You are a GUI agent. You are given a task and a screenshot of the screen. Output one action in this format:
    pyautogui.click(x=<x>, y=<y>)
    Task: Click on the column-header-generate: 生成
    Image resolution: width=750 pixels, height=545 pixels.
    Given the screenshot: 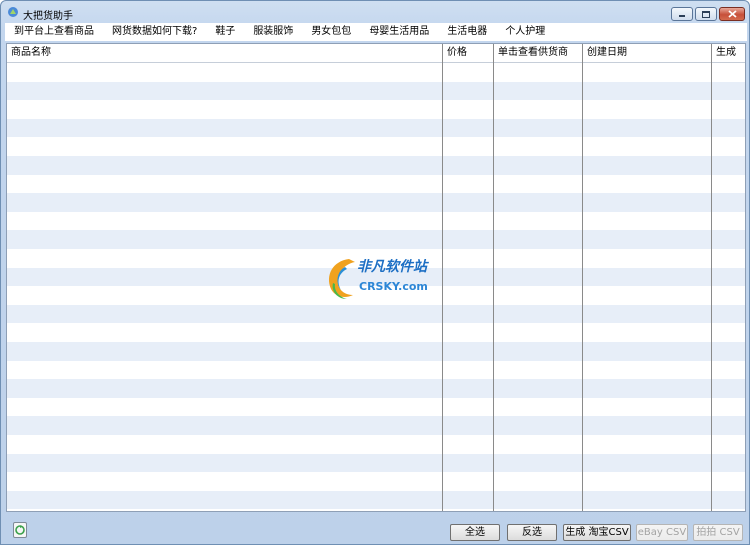 What is the action you would take?
    pyautogui.click(x=728, y=53)
    